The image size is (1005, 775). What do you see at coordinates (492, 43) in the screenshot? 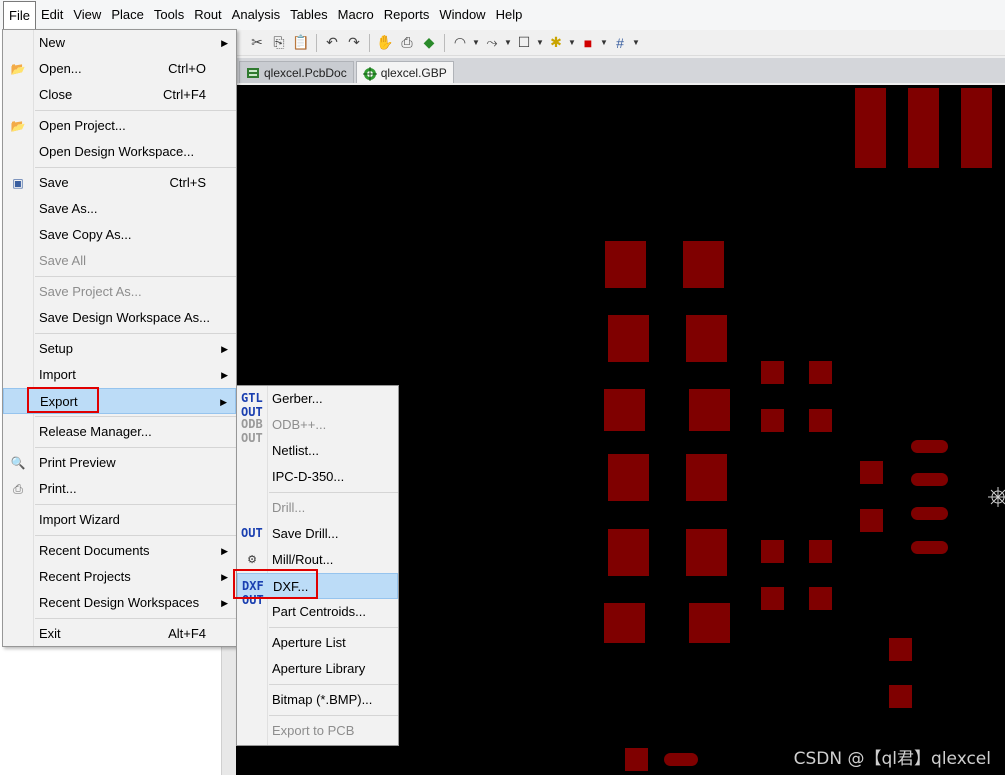
I see `route-icon: ⤳` at bounding box center [492, 43].